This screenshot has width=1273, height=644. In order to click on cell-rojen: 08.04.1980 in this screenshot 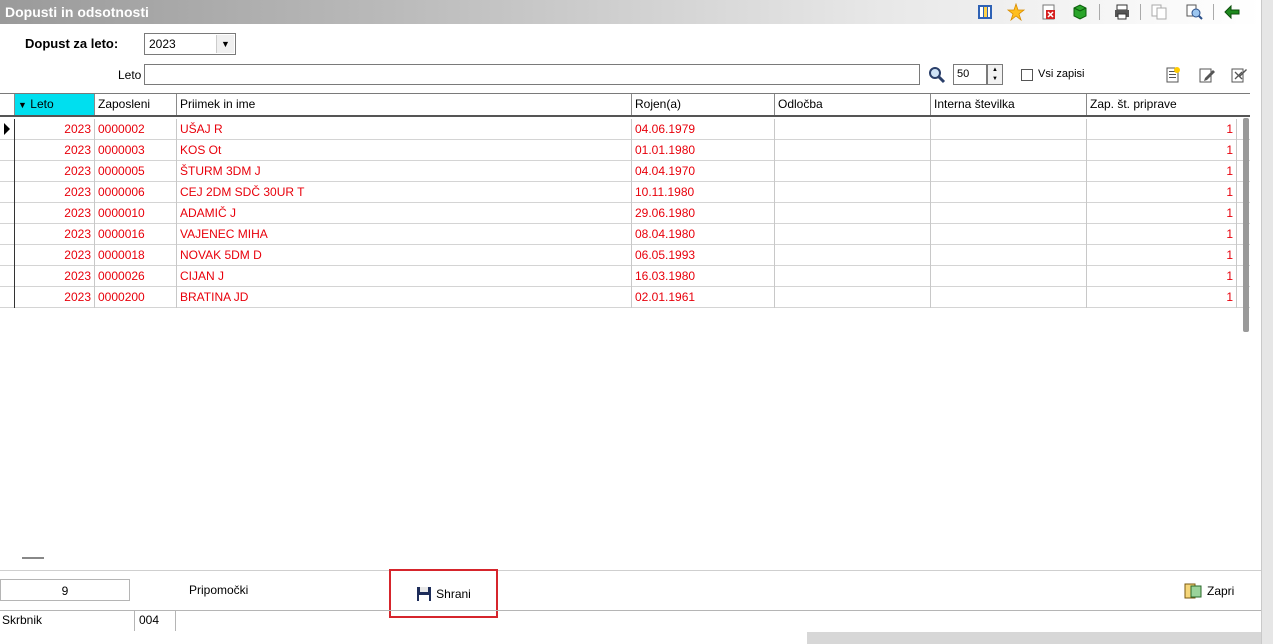, I will do `click(703, 234)`.